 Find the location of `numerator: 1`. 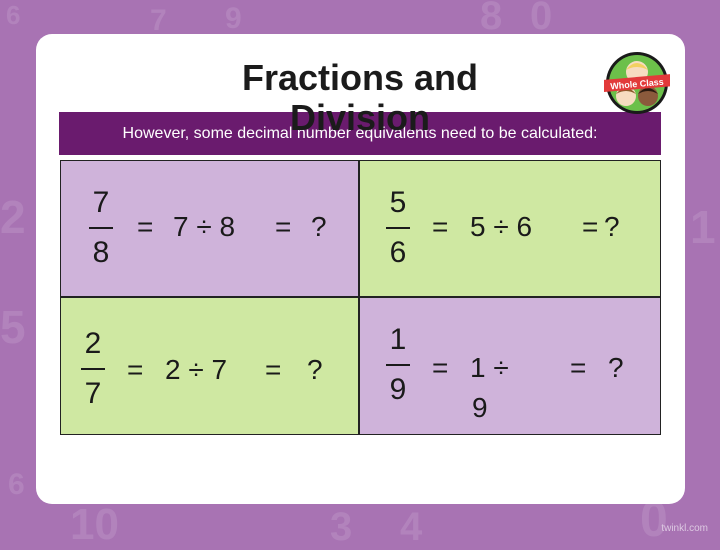

numerator: 1 is located at coordinates (398, 339).